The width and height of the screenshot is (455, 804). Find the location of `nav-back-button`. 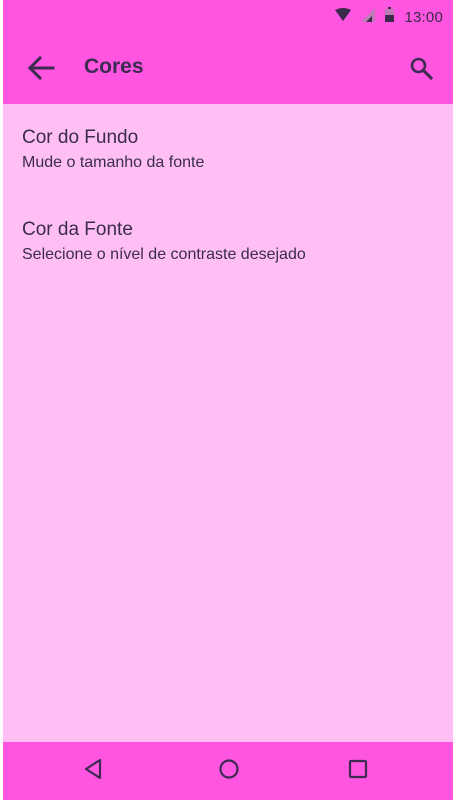

nav-back-button is located at coordinates (93, 771).